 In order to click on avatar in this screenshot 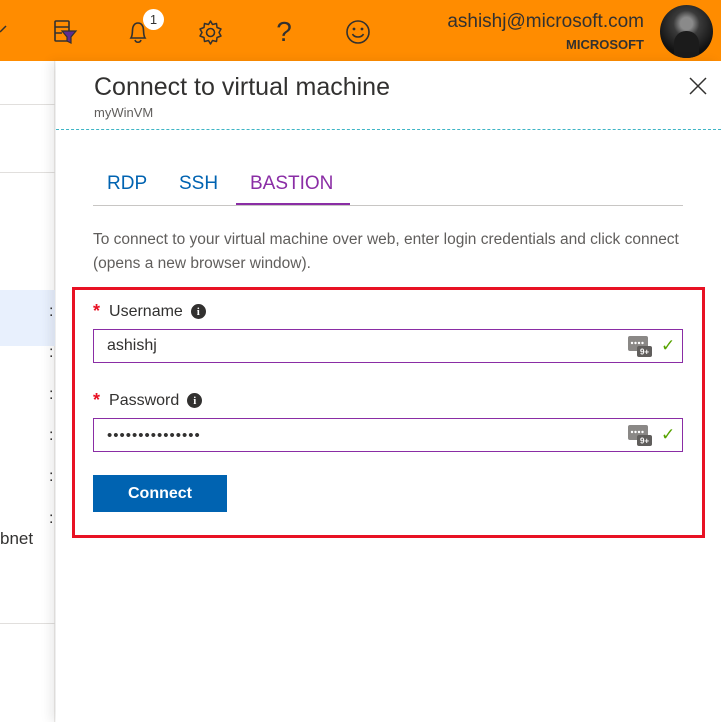, I will do `click(686, 31)`.